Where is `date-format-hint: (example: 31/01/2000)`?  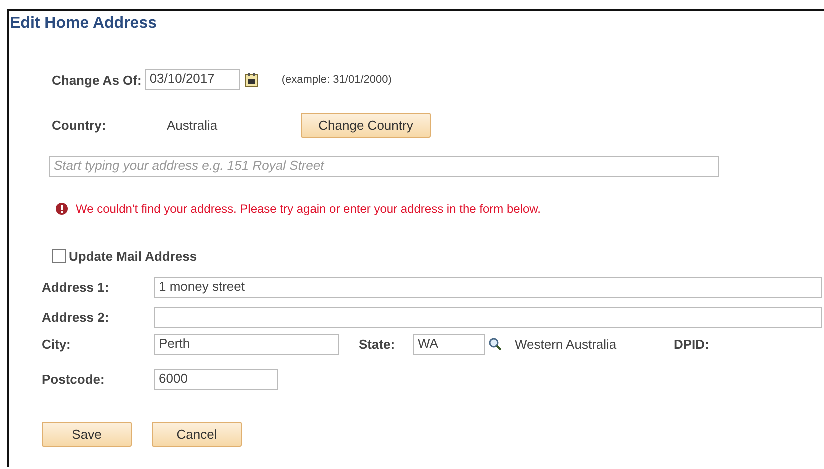 date-format-hint: (example: 31/01/2000) is located at coordinates (337, 80).